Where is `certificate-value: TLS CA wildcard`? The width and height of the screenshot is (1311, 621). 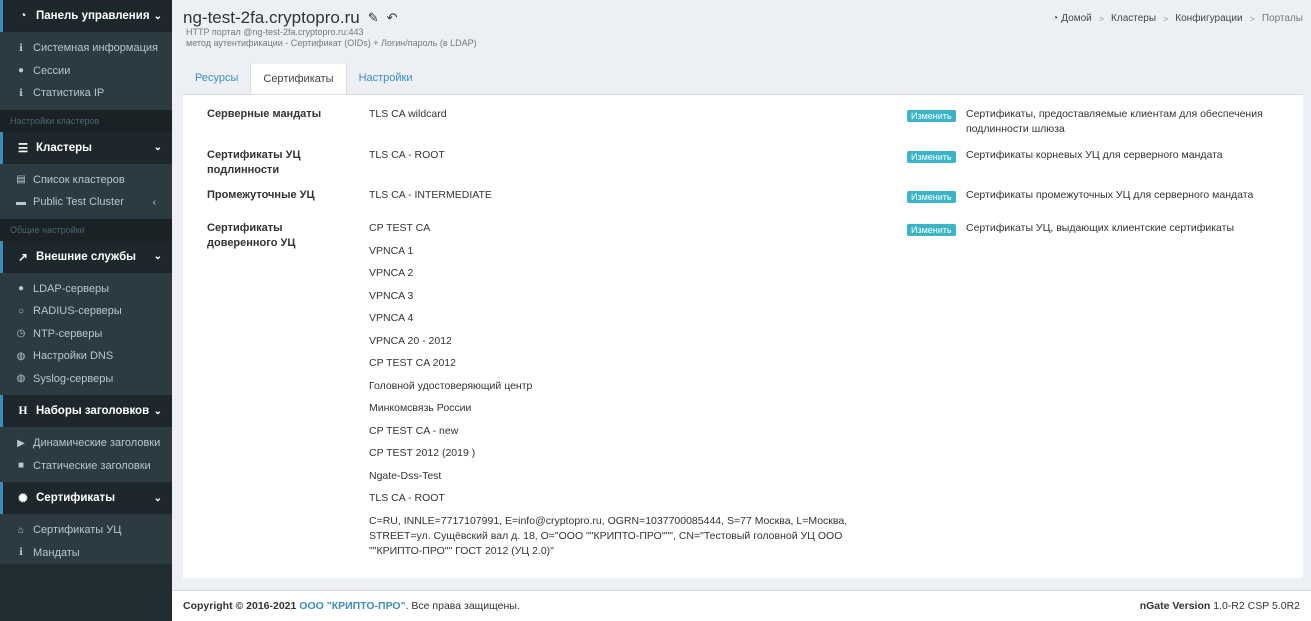
certificate-value: TLS CA wildcard is located at coordinates (408, 114).